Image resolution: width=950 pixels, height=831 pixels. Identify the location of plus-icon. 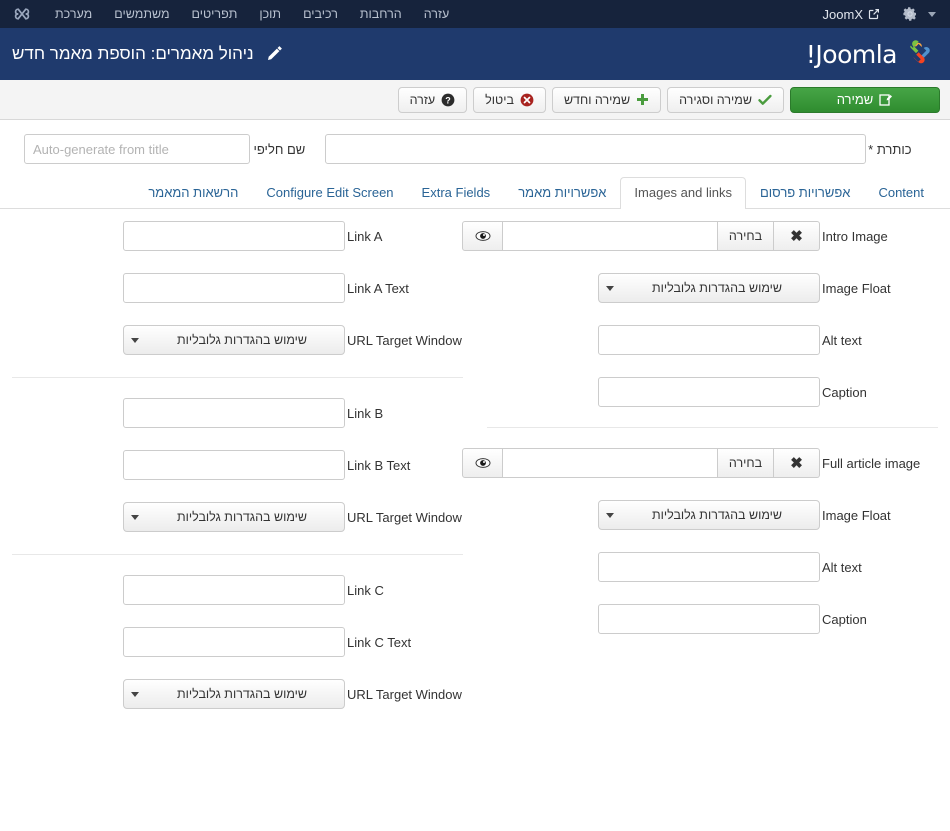
(643, 99).